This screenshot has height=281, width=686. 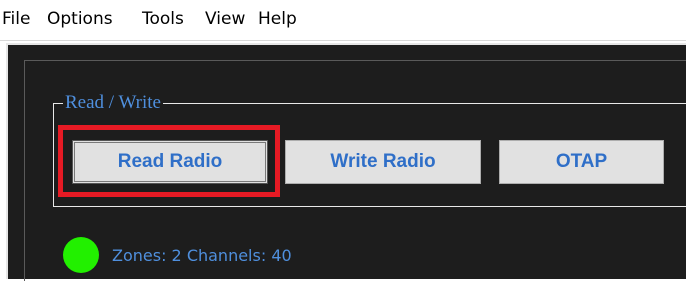 What do you see at coordinates (277, 19) in the screenshot?
I see `menu-help: Help` at bounding box center [277, 19].